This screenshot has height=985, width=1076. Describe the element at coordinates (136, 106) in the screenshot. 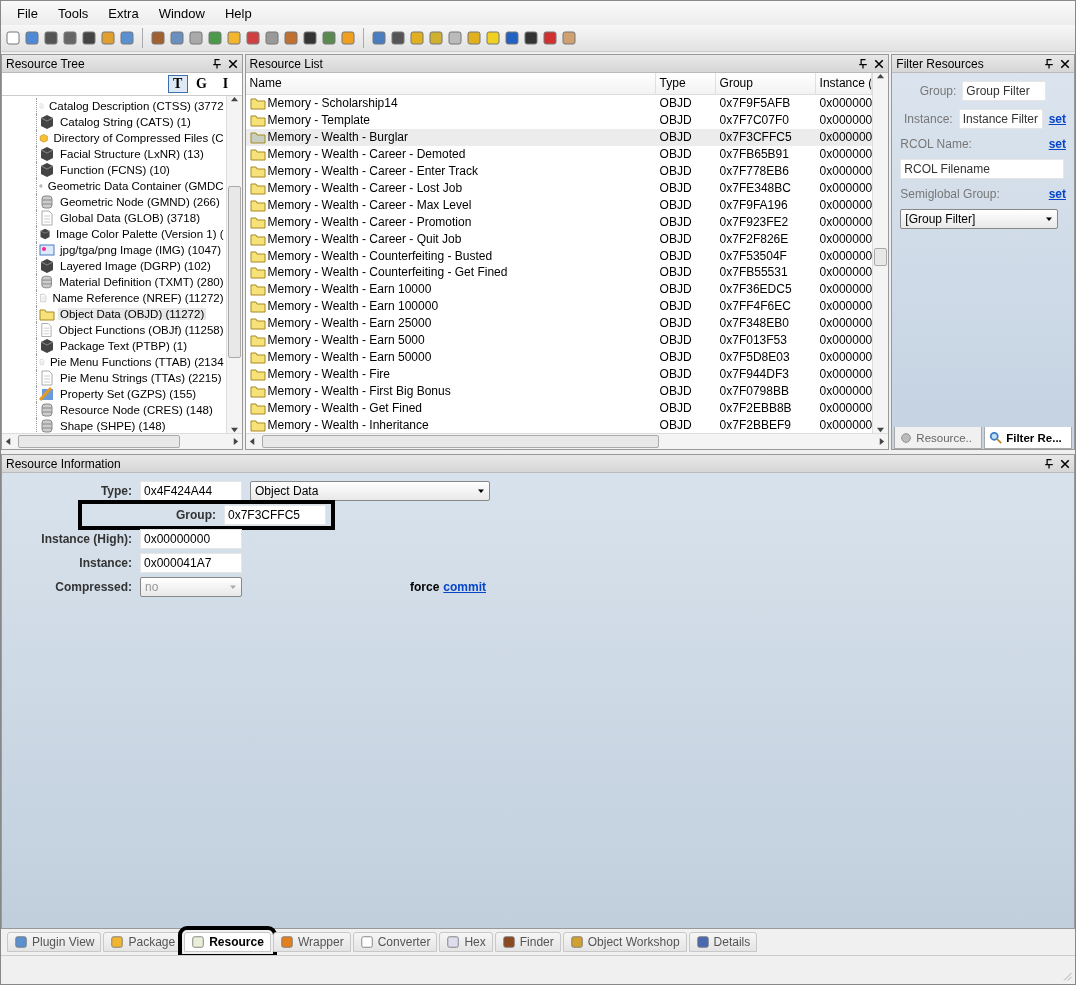

I see `tree-item: Catalog Description (CTSS) (3772` at that location.